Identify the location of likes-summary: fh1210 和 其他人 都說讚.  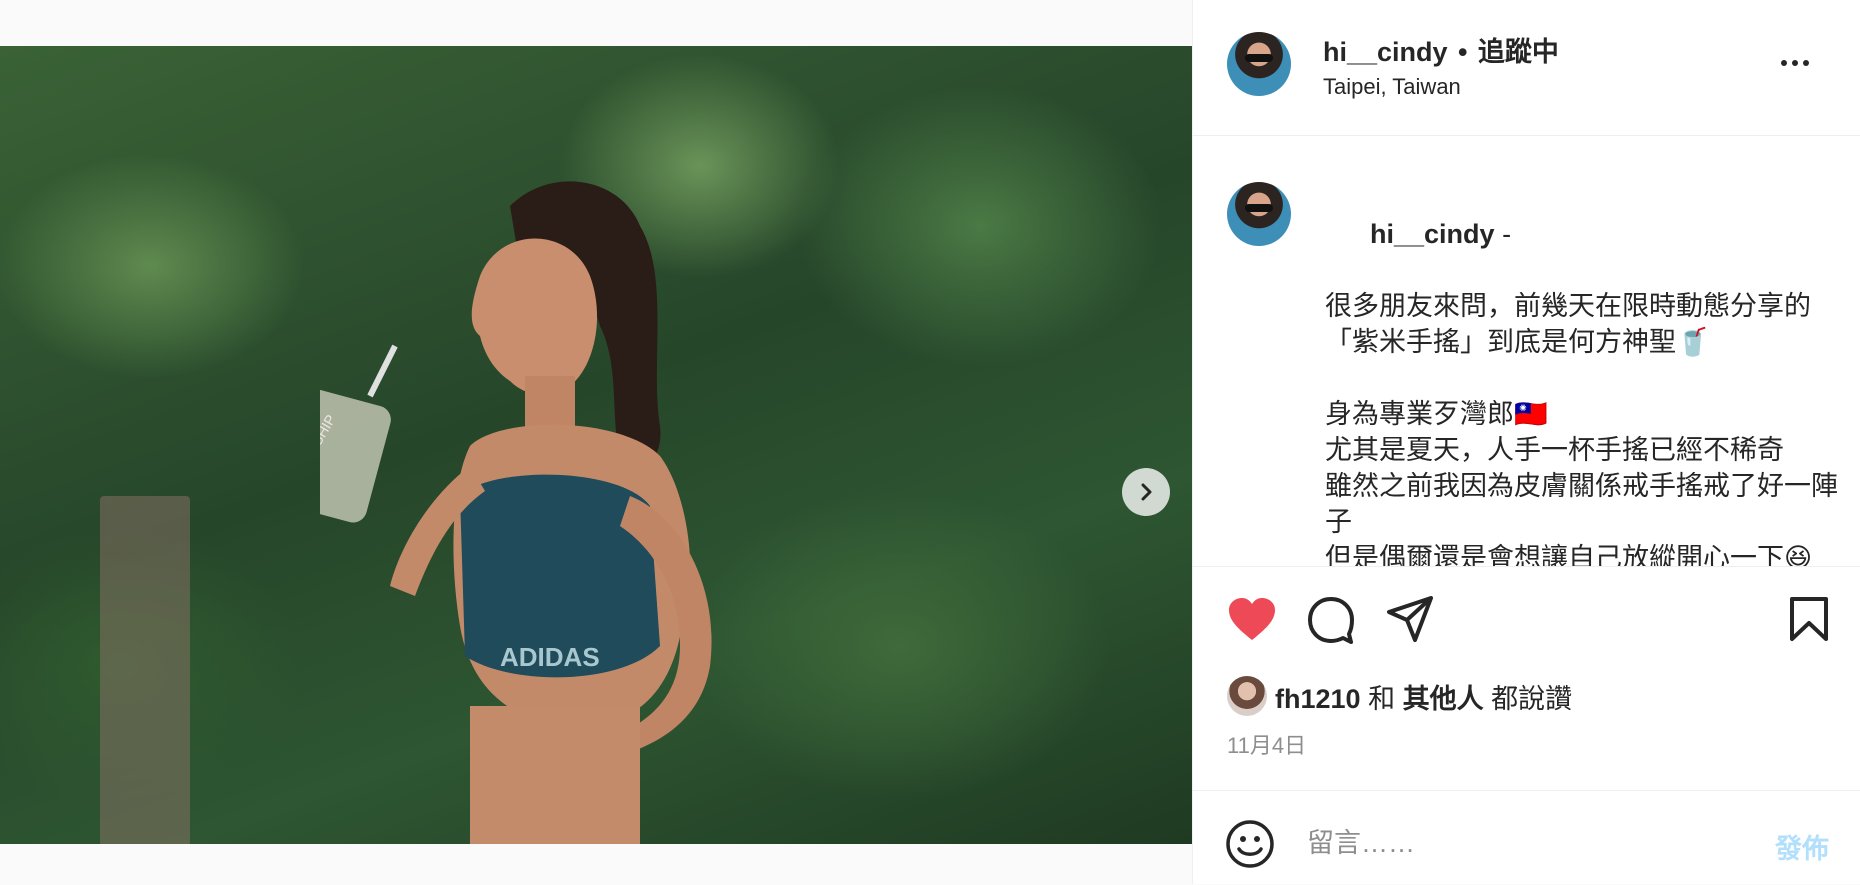
(1399, 696).